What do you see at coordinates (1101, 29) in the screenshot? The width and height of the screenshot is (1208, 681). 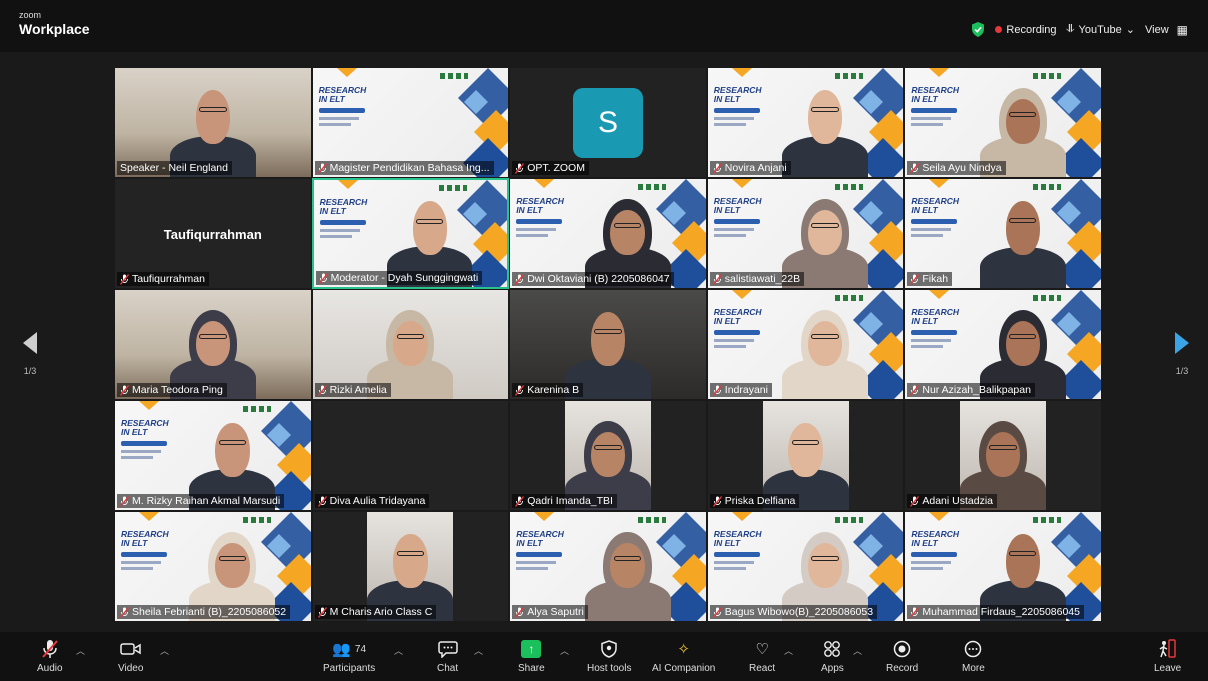 I see `youtube-stream-button: ⥥ YouTube ⌄` at bounding box center [1101, 29].